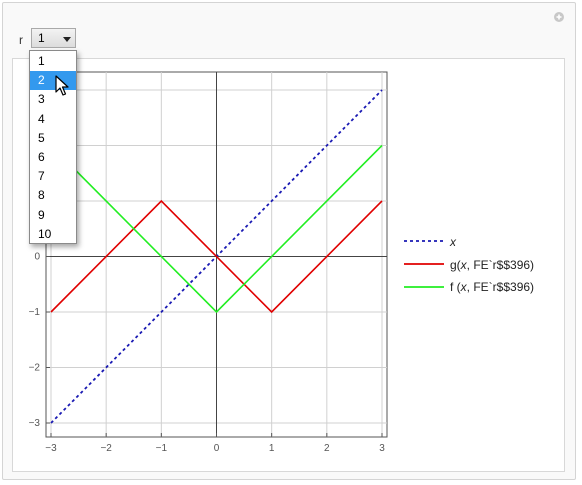  What do you see at coordinates (41, 214) in the screenshot?
I see `dropdown-option-label: 9` at bounding box center [41, 214].